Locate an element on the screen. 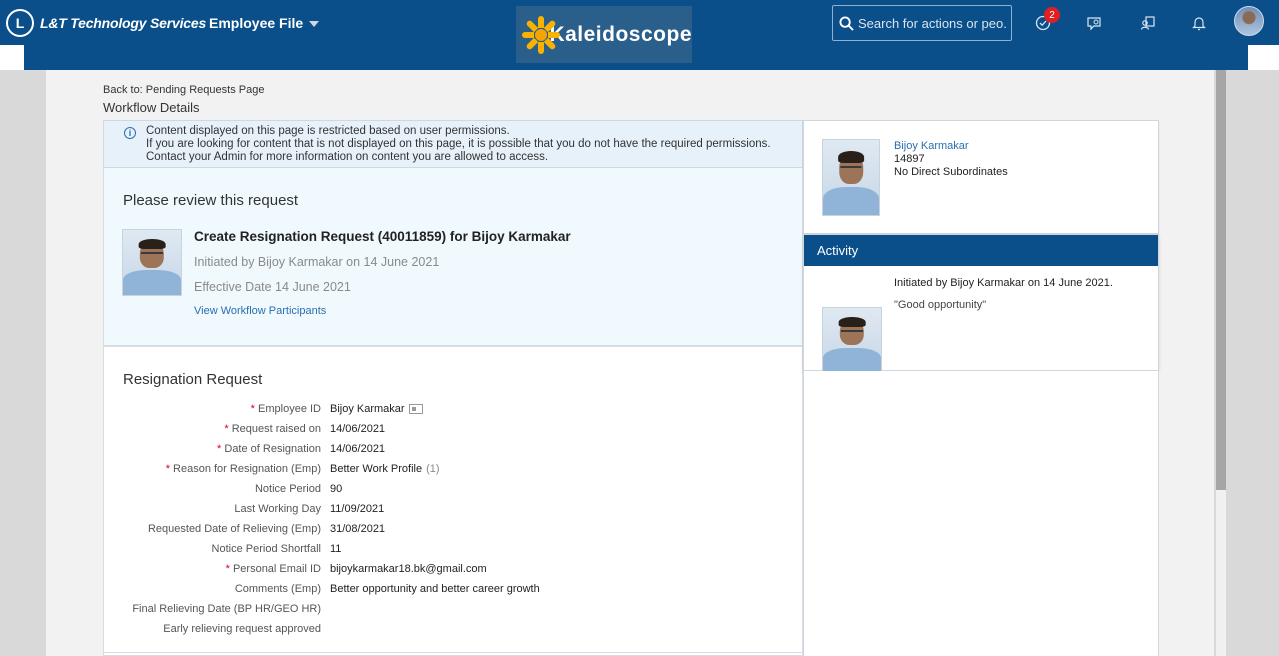 The image size is (1279, 656). resignation-heading: Resignation Request is located at coordinates (193, 379).